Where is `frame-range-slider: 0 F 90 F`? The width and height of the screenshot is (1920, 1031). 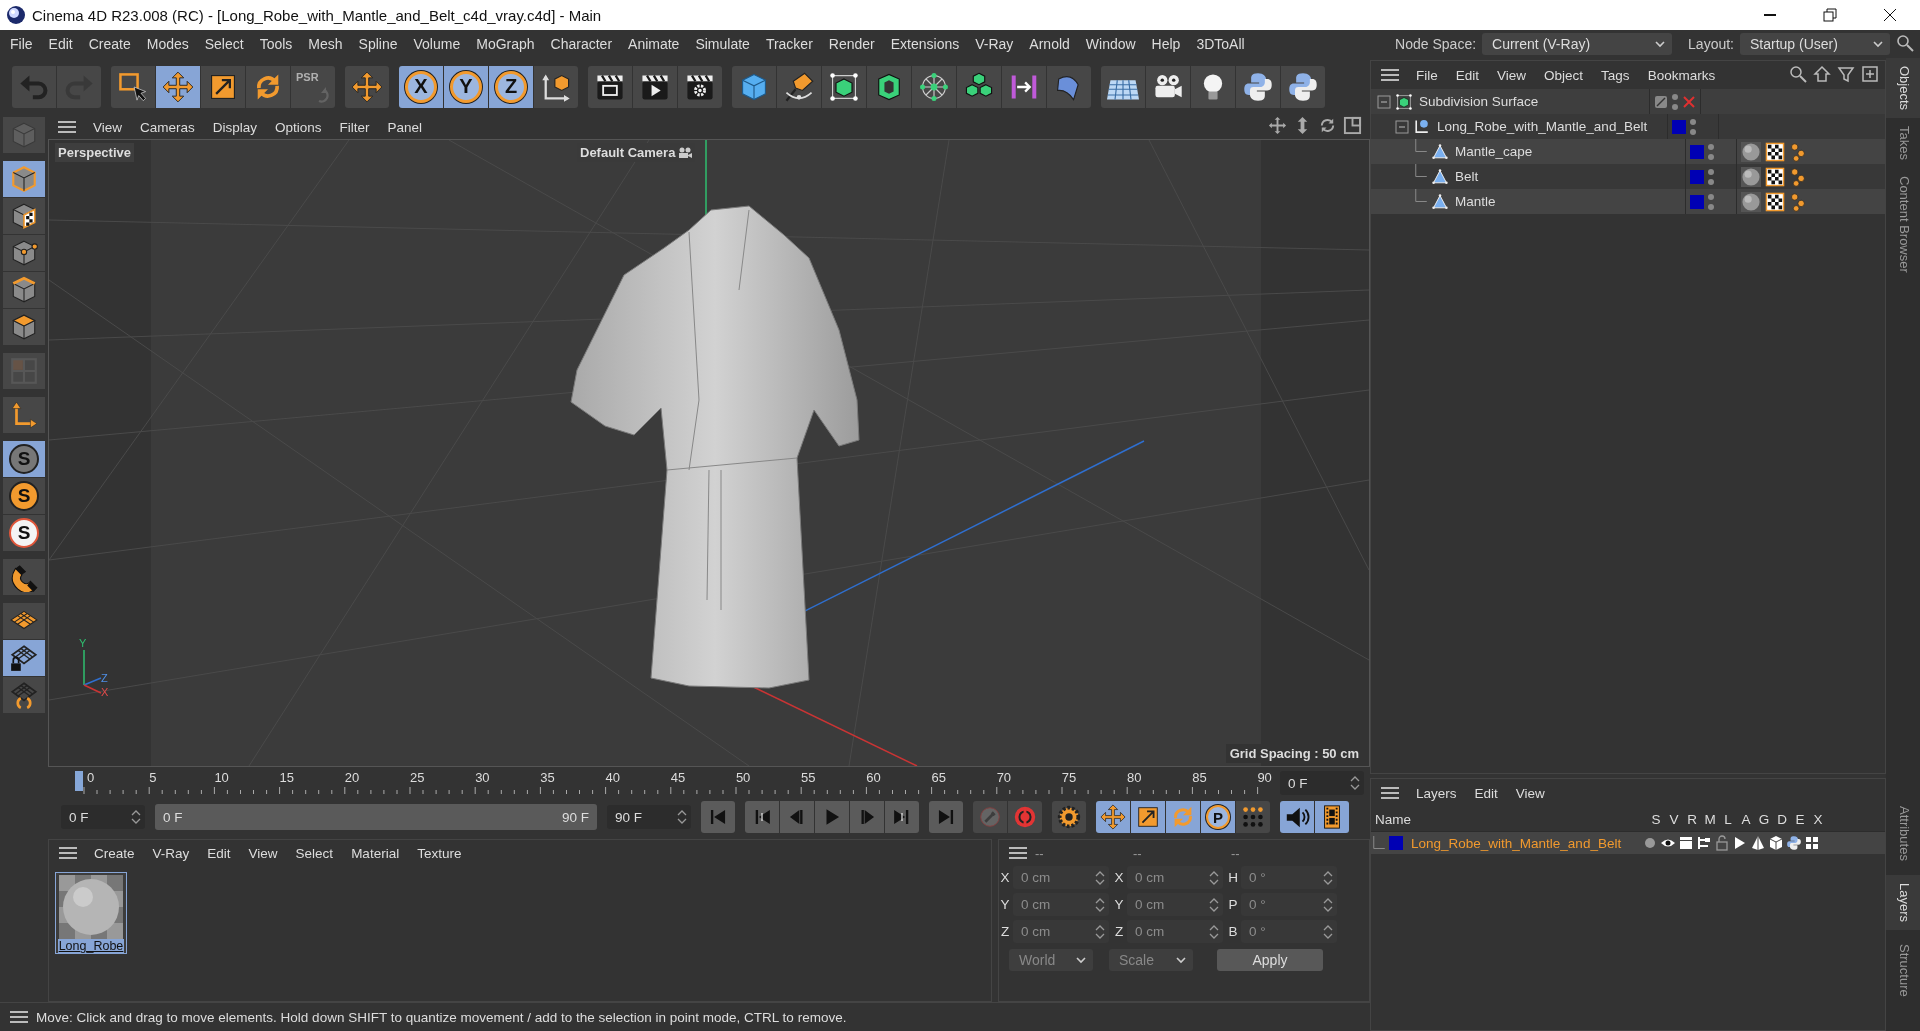 frame-range-slider: 0 F 90 F is located at coordinates (376, 817).